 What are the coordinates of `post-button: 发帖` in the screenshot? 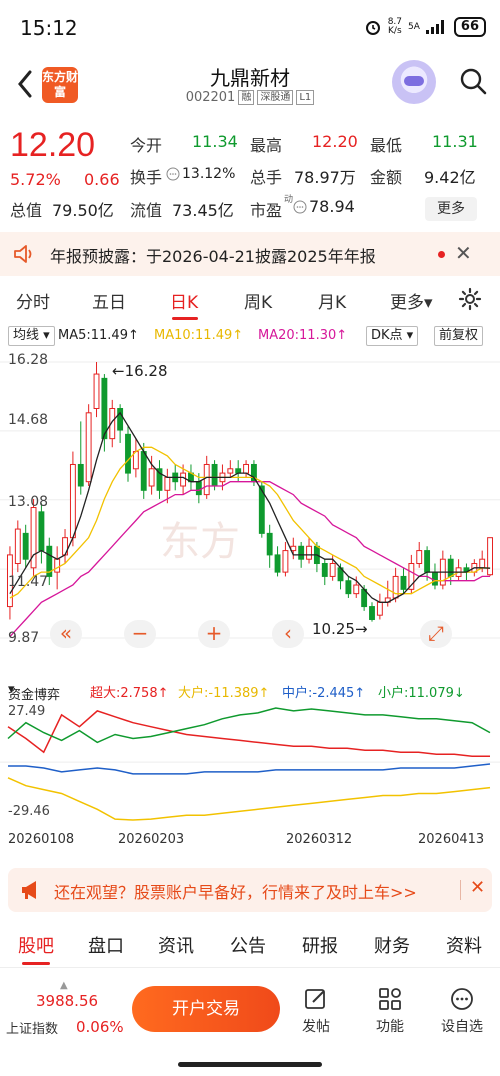 It's located at (316, 1011).